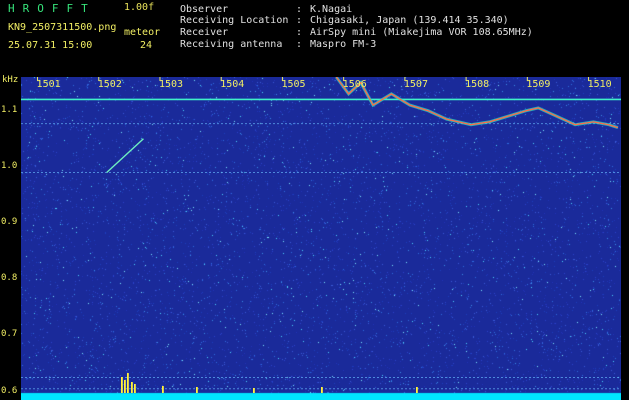 The height and width of the screenshot is (400, 629). Describe the element at coordinates (62, 27) in the screenshot. I see `file-name: KN9_2507311500.png` at that location.